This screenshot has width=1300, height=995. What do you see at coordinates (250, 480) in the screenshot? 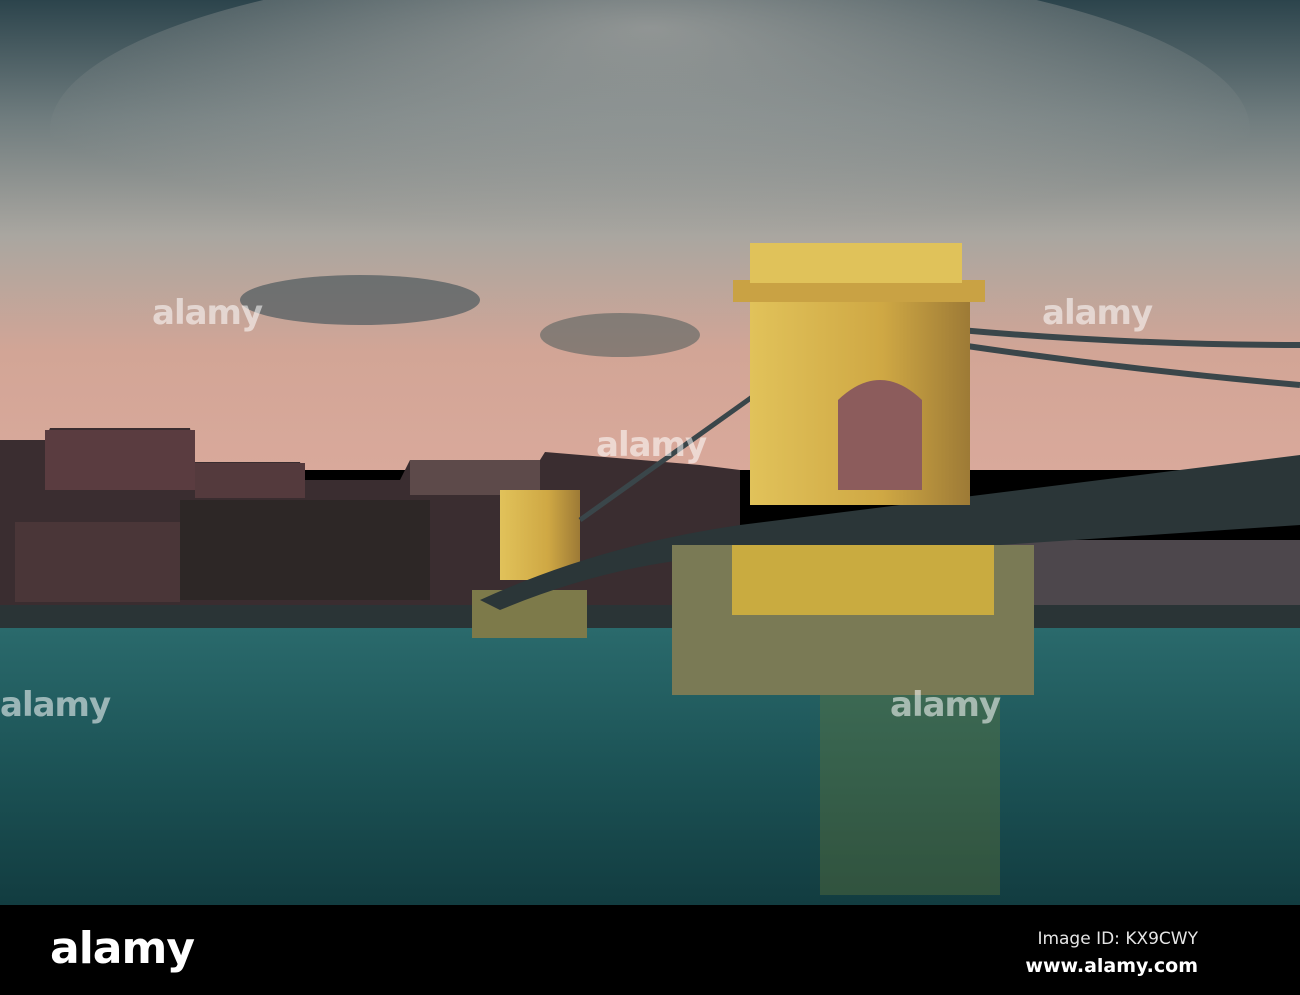
I see `palace-wing` at bounding box center [250, 480].